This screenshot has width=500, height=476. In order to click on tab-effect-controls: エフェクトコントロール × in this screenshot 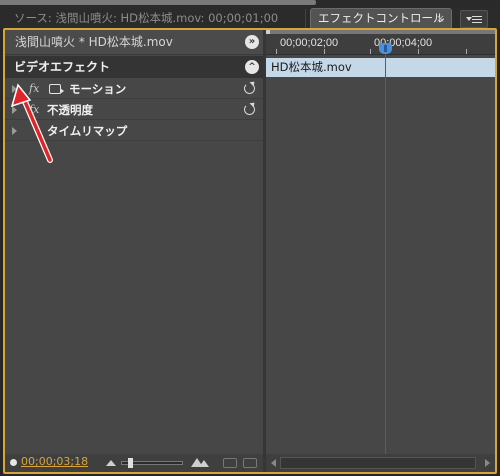, I will do `click(381, 18)`.